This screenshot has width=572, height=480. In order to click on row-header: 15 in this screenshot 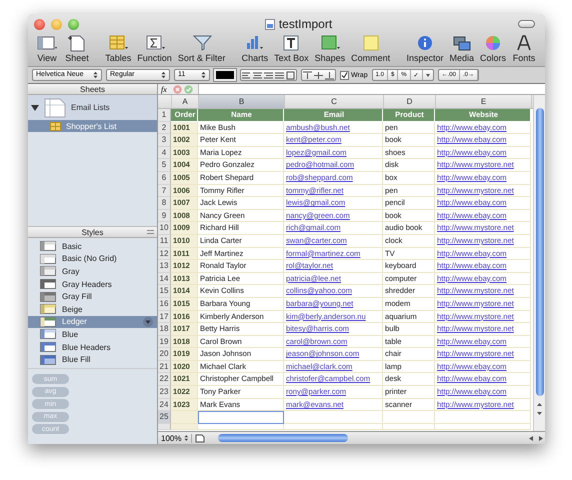, I will do `click(164, 291)`.